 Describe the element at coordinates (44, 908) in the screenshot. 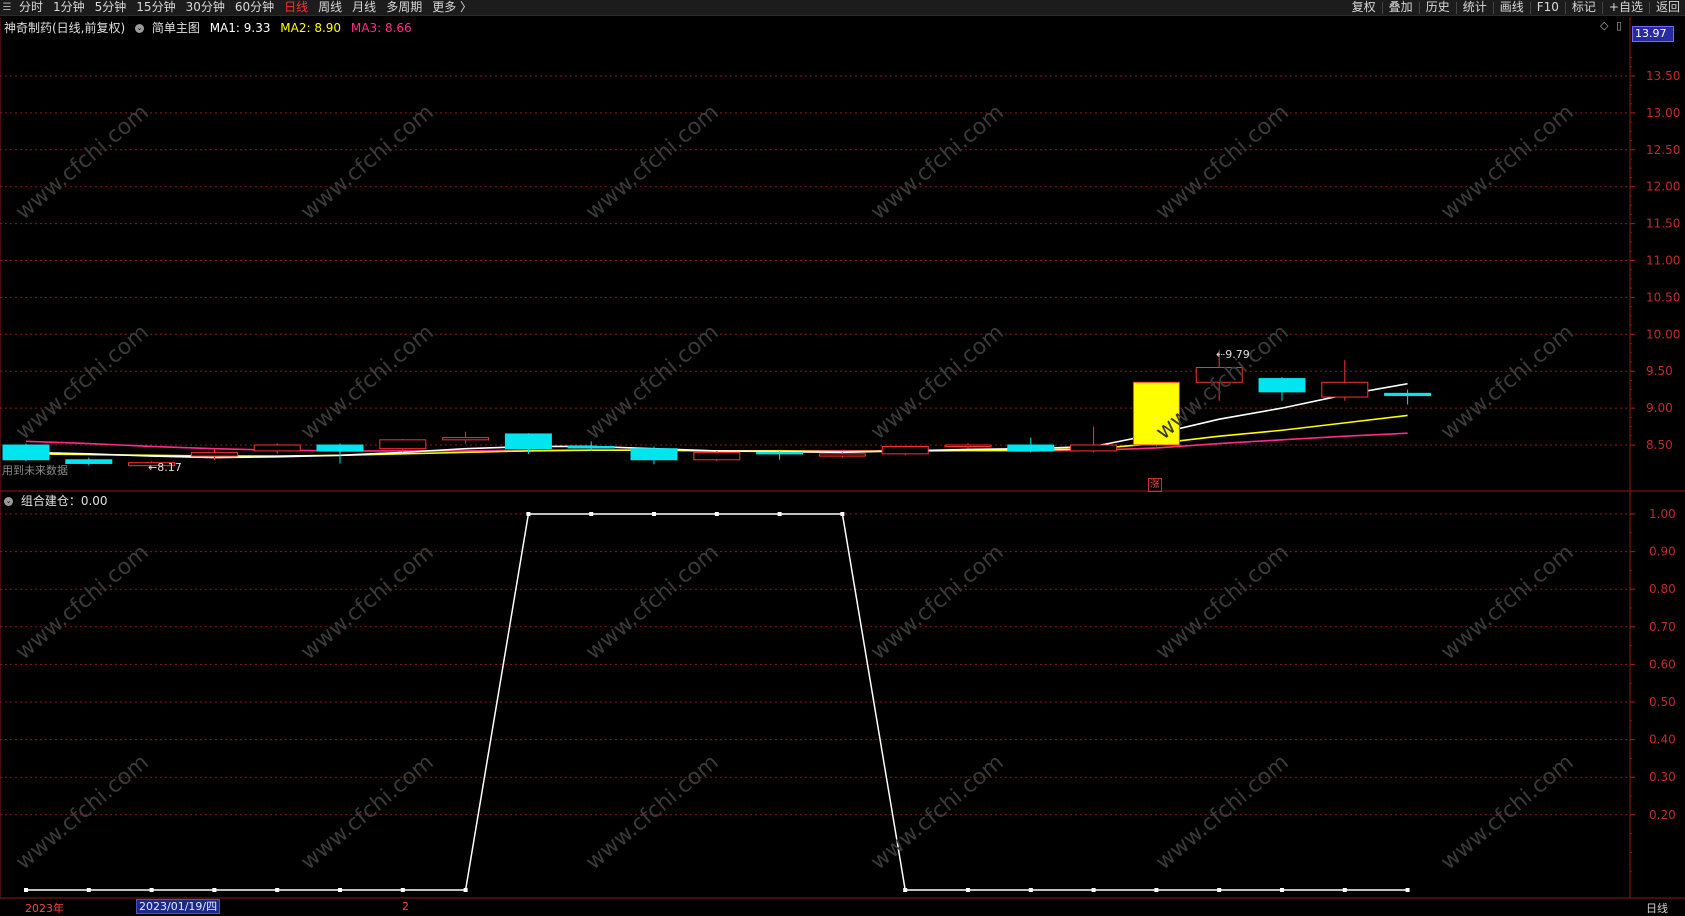

I see `year-label: 2023年` at that location.